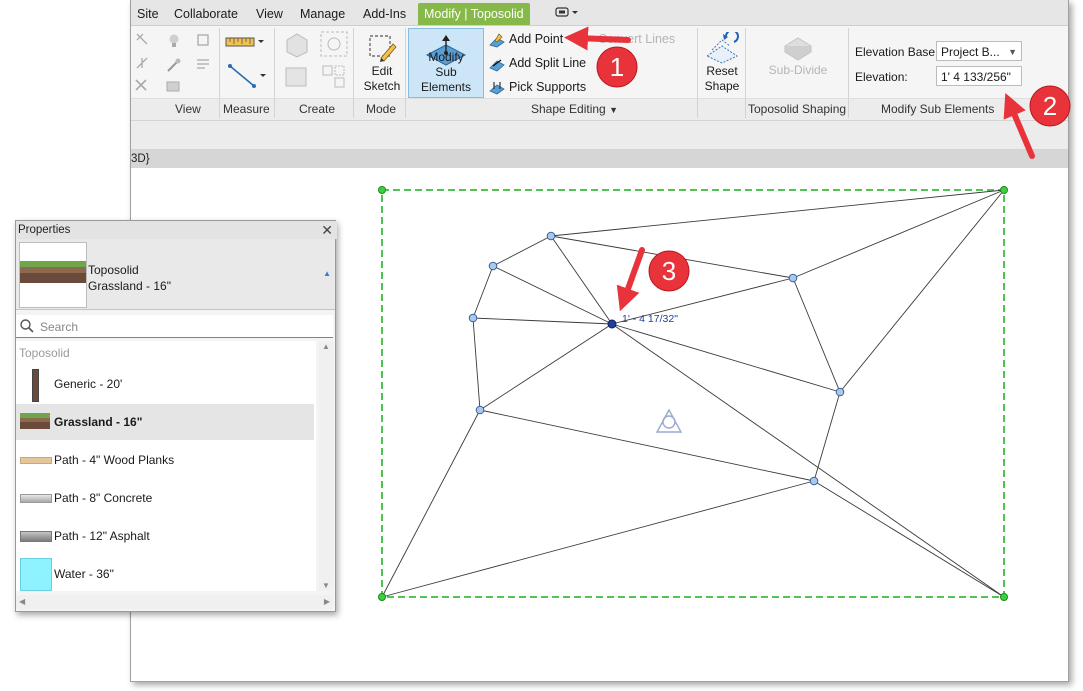 The image size is (1083, 691). Describe the element at coordinates (327, 273) in the screenshot. I see `type-dropdown-icon: ▲` at that location.